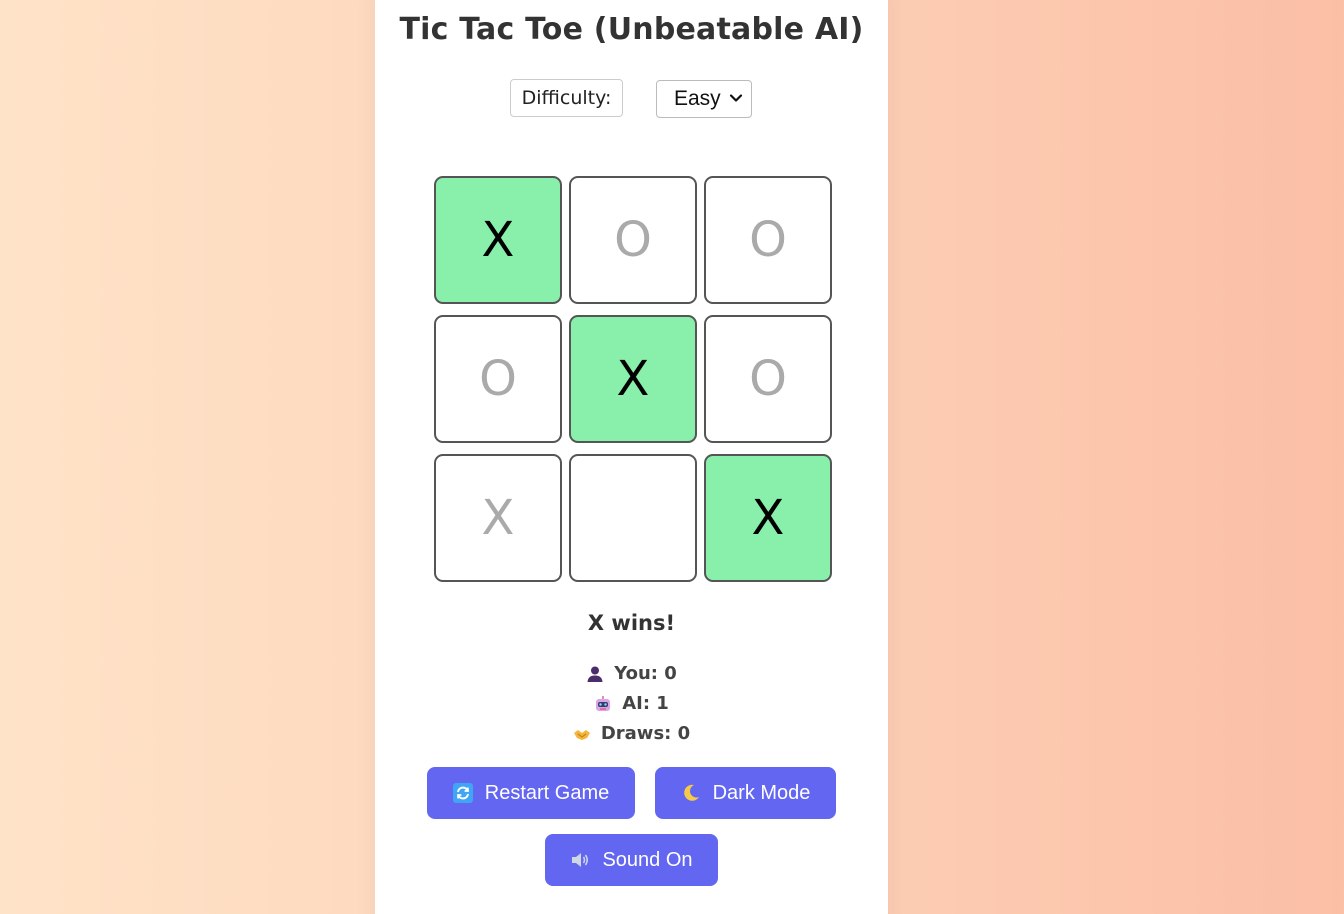  What do you see at coordinates (645, 703) in the screenshot?
I see `score-ai-text: AI: 1` at bounding box center [645, 703].